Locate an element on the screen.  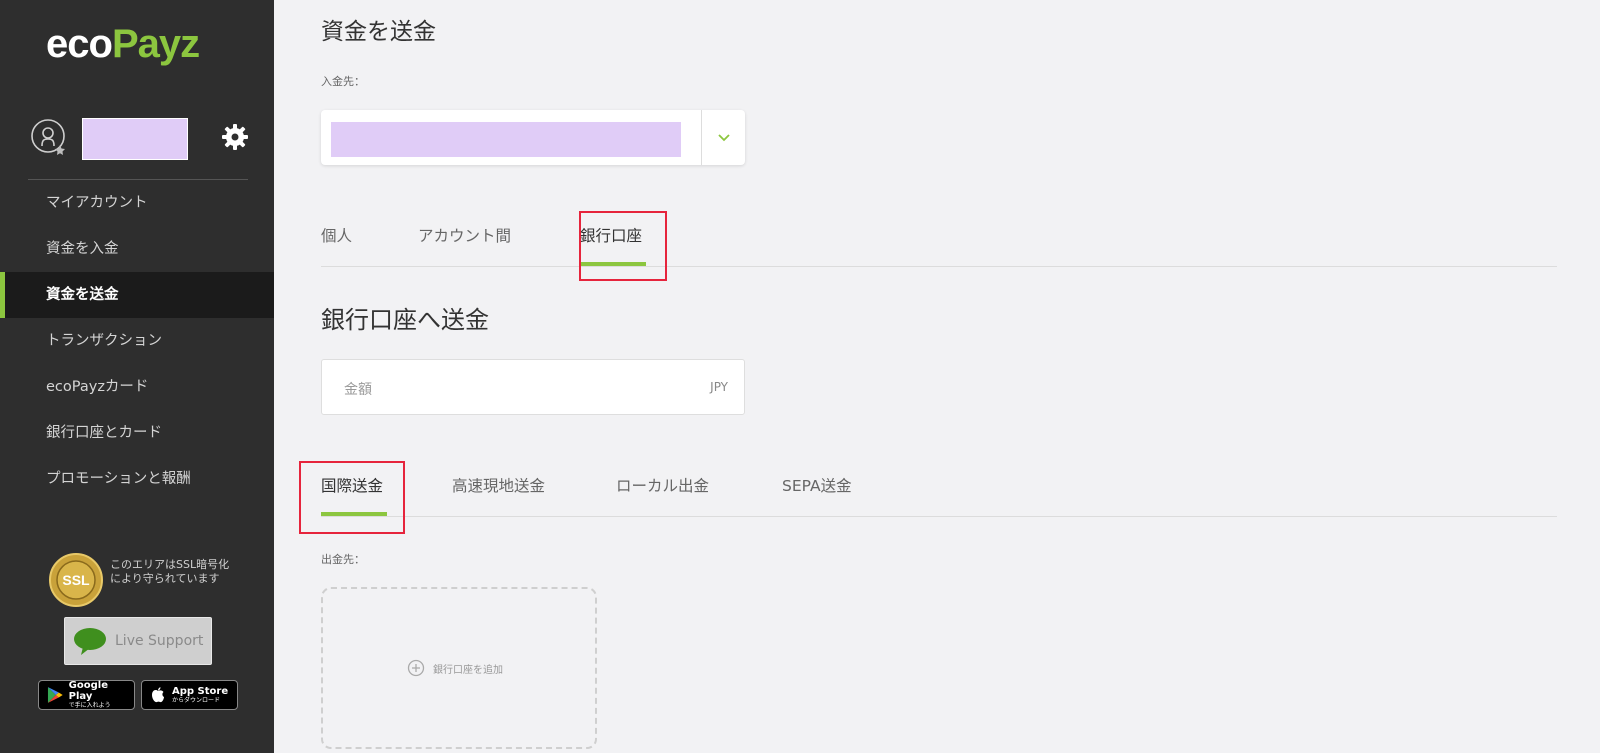
live-support-label: Live Support is located at coordinates (159, 641).